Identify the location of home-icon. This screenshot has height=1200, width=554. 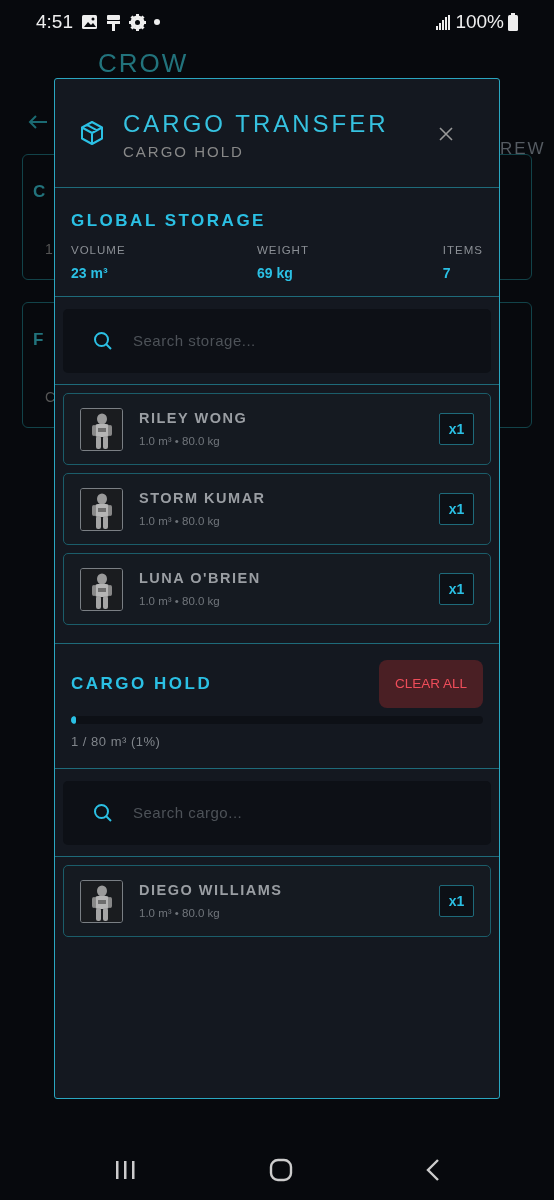
(281, 1170).